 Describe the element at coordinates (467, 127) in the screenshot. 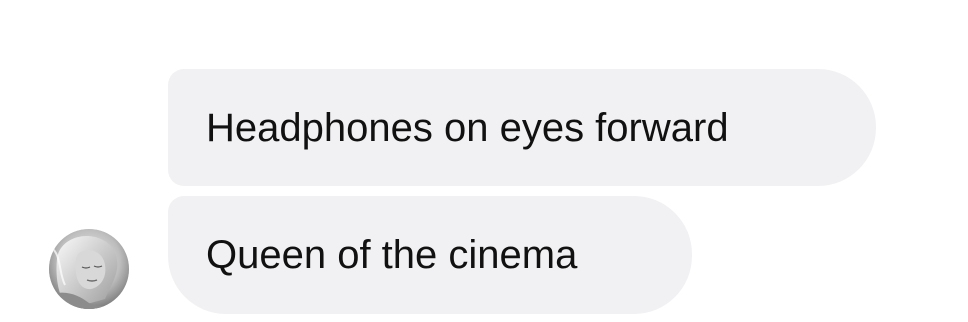

I see `message-text: Headphones on eyes forward` at that location.